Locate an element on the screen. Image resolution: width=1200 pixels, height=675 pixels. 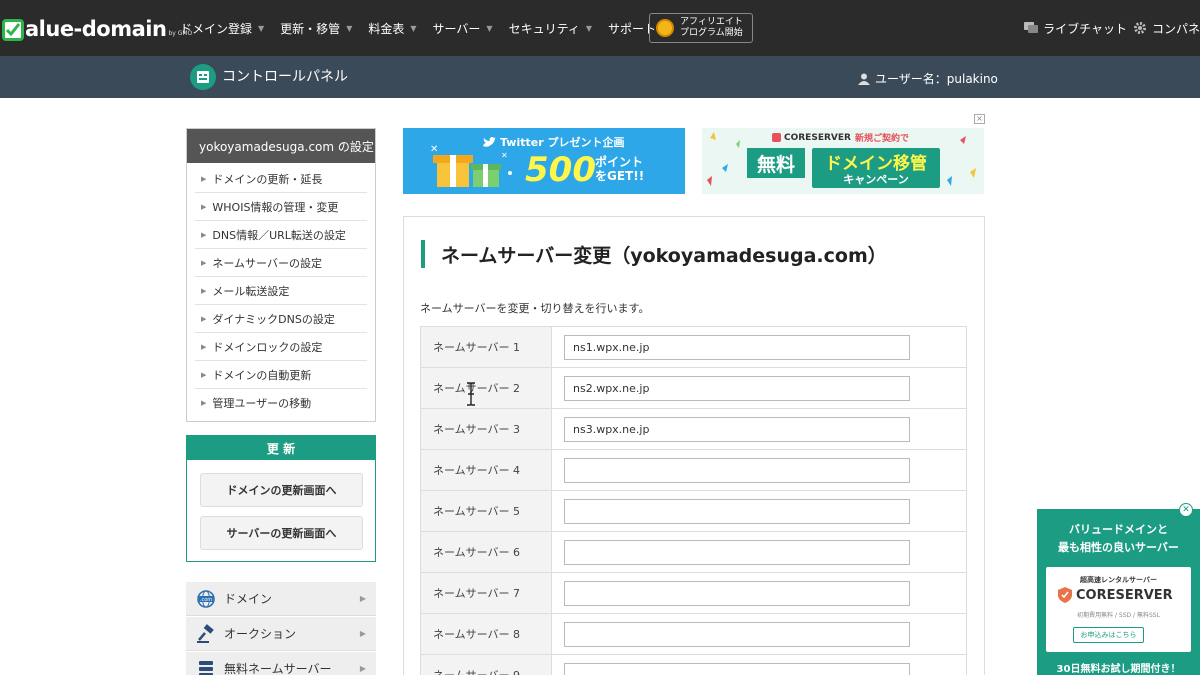
table-row: ネームサーバー 9 is located at coordinates (693, 665).